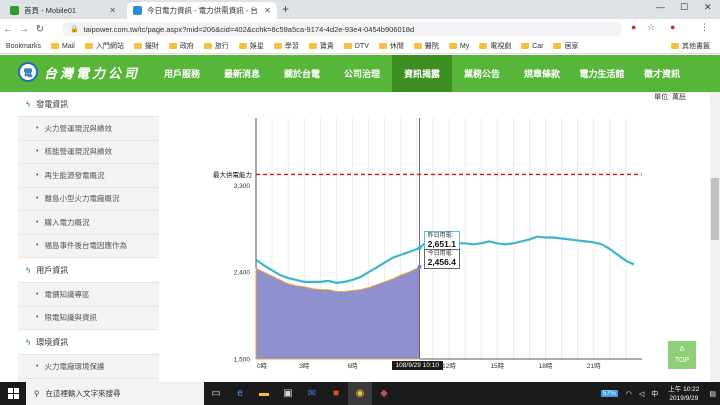 This screenshot has height=405, width=720. I want to click on top-navigation: 用戶服務 最新消息 關於台電 公司治理 資訊揭露 業務公告 規章條款 電力生活館 徵才資訊, so click(422, 73).